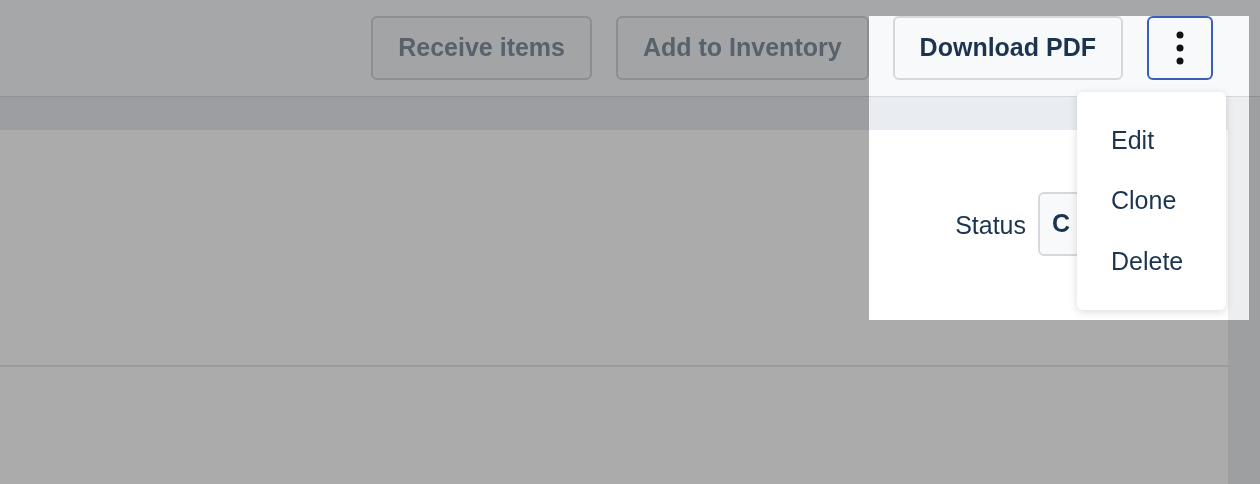 The height and width of the screenshot is (484, 1260). What do you see at coordinates (1151, 261) in the screenshot?
I see `menu-item: Delete` at bounding box center [1151, 261].